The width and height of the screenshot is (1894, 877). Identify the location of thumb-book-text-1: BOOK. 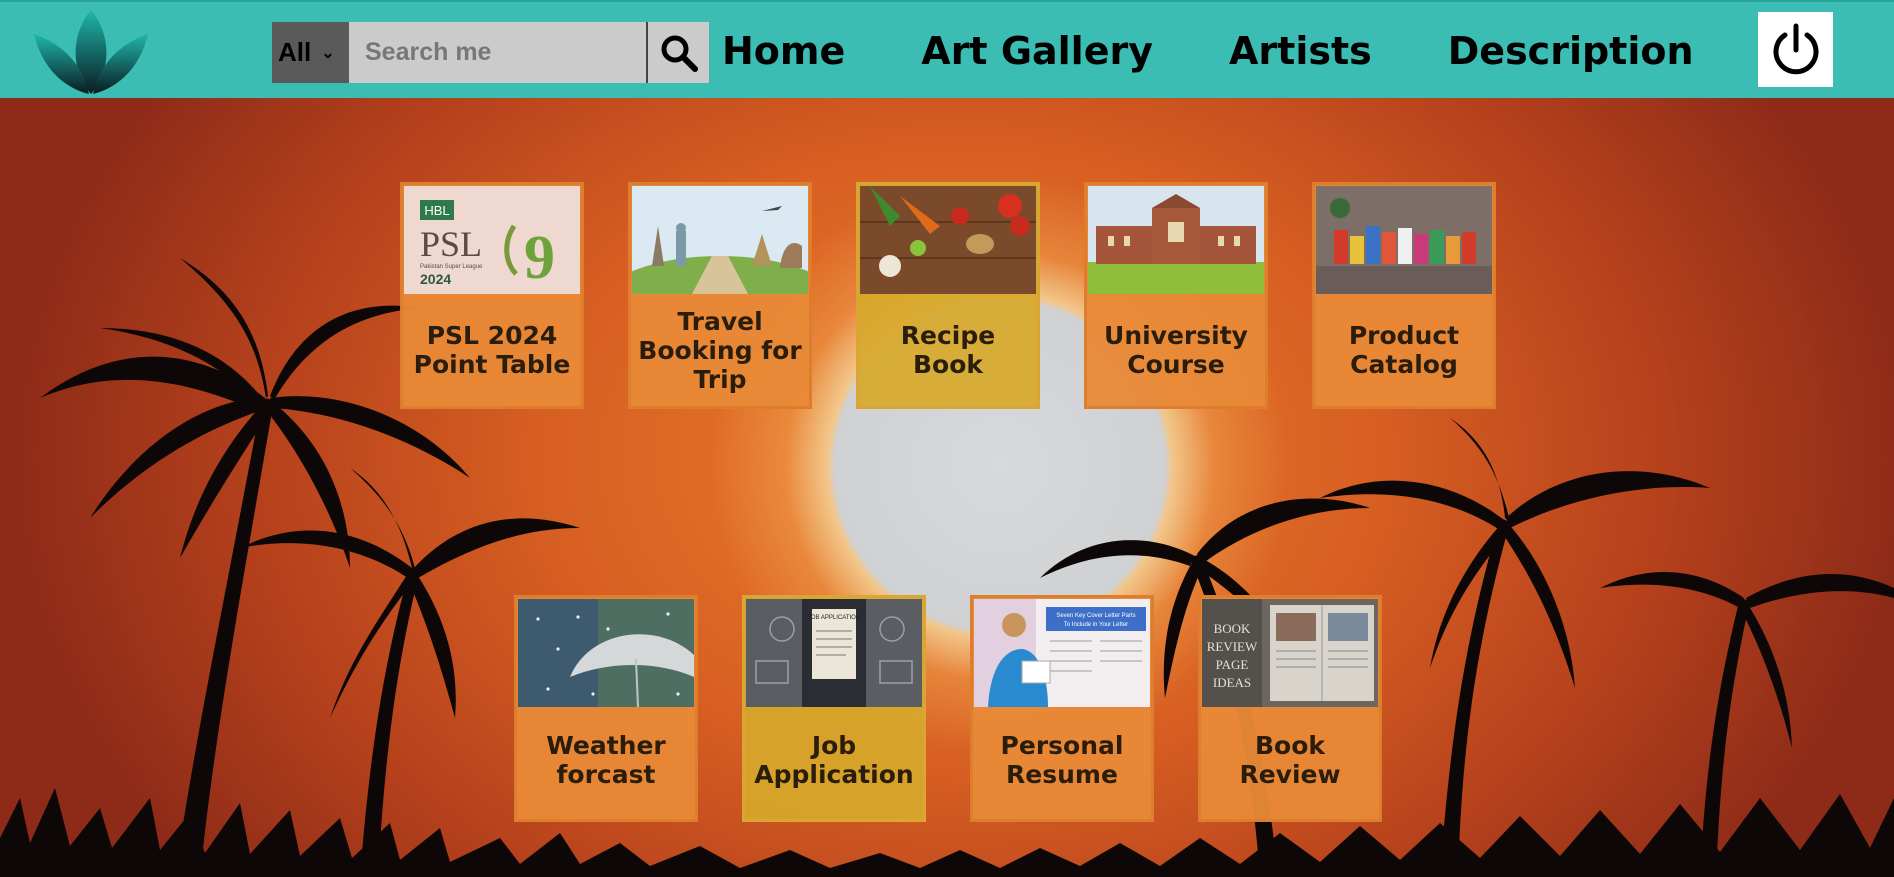
(1232, 628).